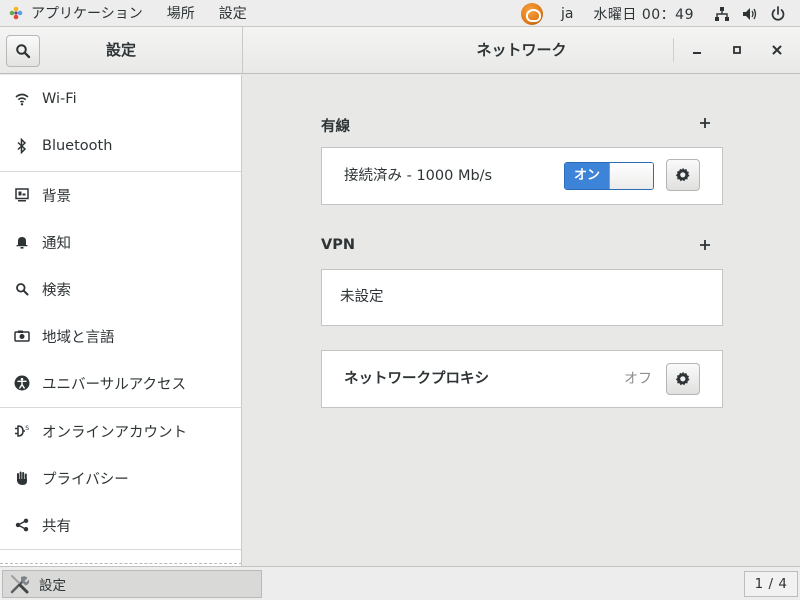 The width and height of the screenshot is (800, 600). Describe the element at coordinates (22, 195) in the screenshot. I see `background-icon` at that location.